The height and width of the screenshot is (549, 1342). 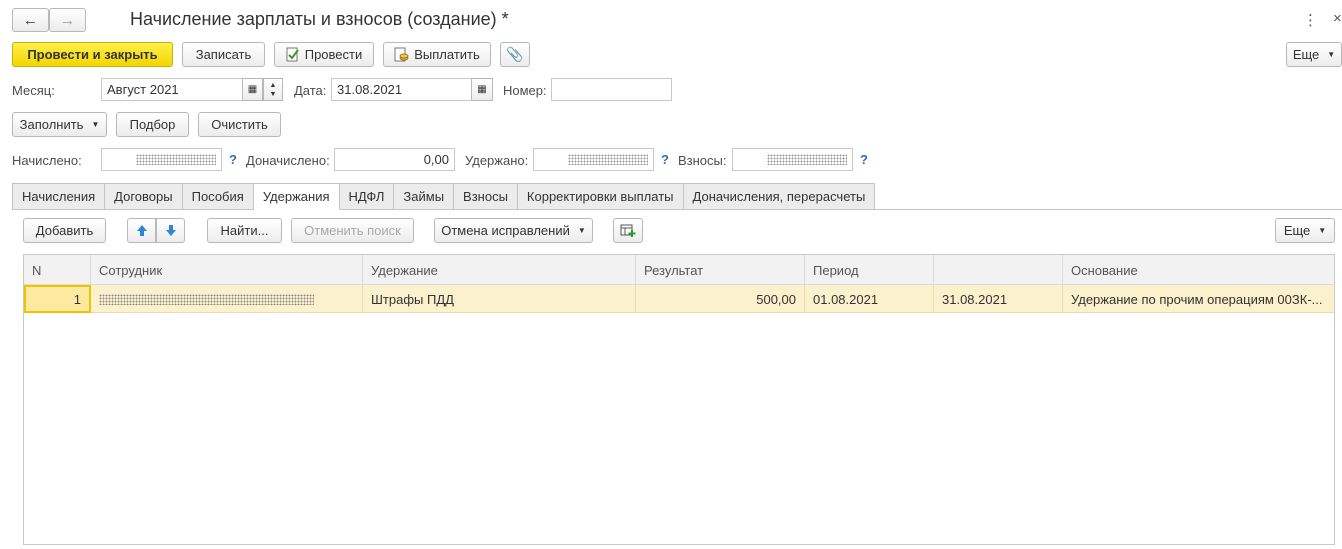 What do you see at coordinates (401, 54) in the screenshot?
I see `pay-icon` at bounding box center [401, 54].